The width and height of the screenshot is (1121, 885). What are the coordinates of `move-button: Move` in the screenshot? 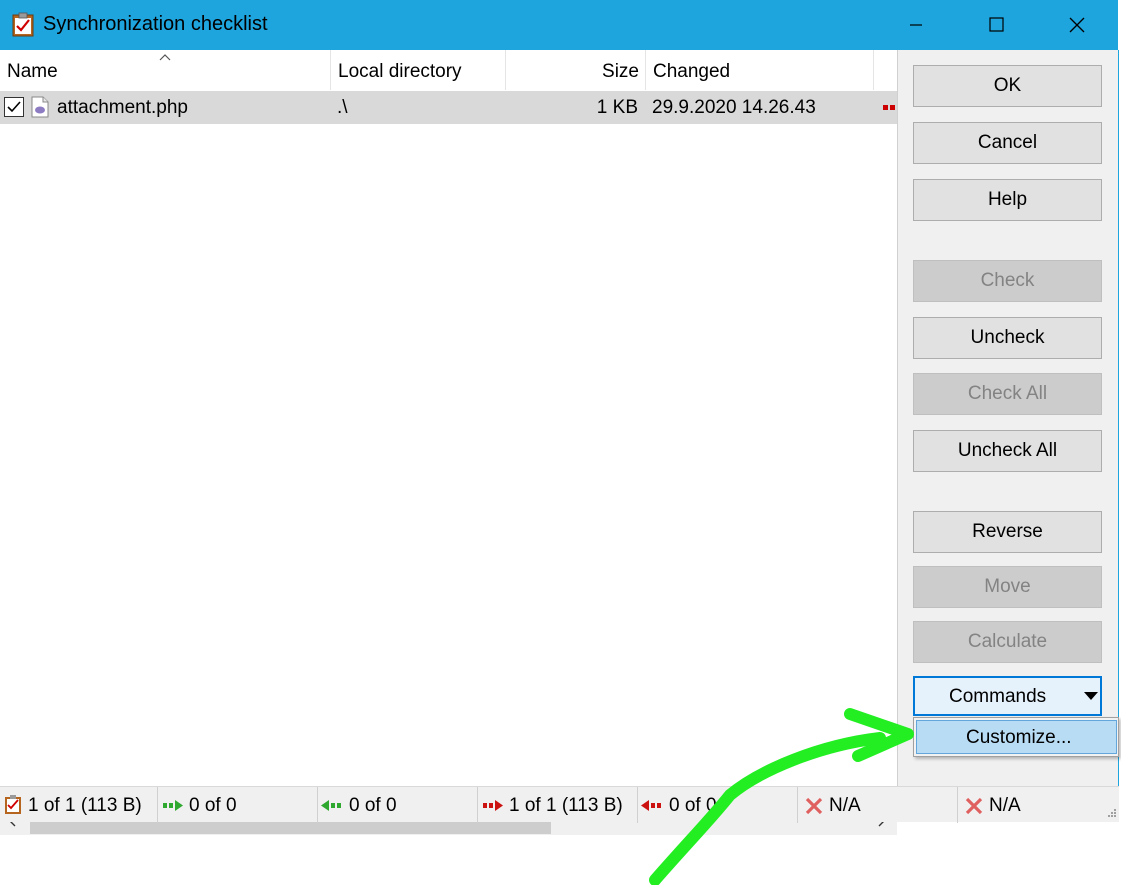 It's located at (1007, 587).